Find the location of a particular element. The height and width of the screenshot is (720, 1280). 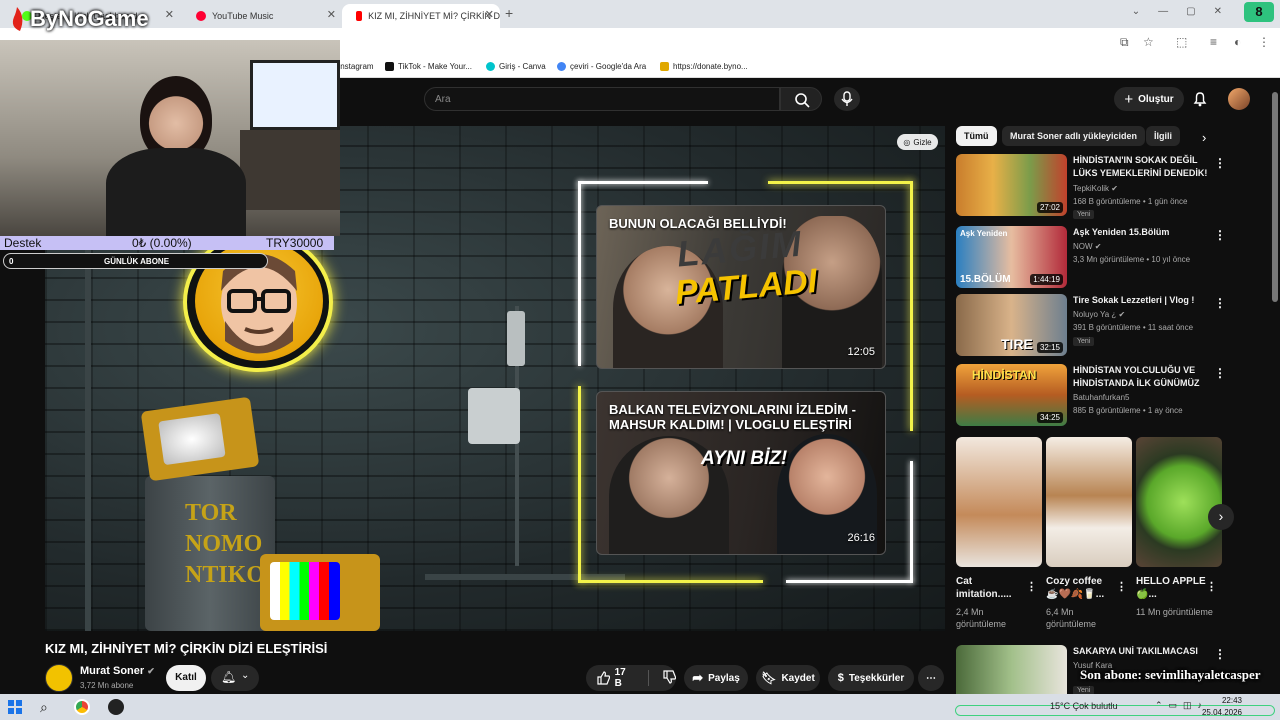

bell-icon is located at coordinates (1200, 99).